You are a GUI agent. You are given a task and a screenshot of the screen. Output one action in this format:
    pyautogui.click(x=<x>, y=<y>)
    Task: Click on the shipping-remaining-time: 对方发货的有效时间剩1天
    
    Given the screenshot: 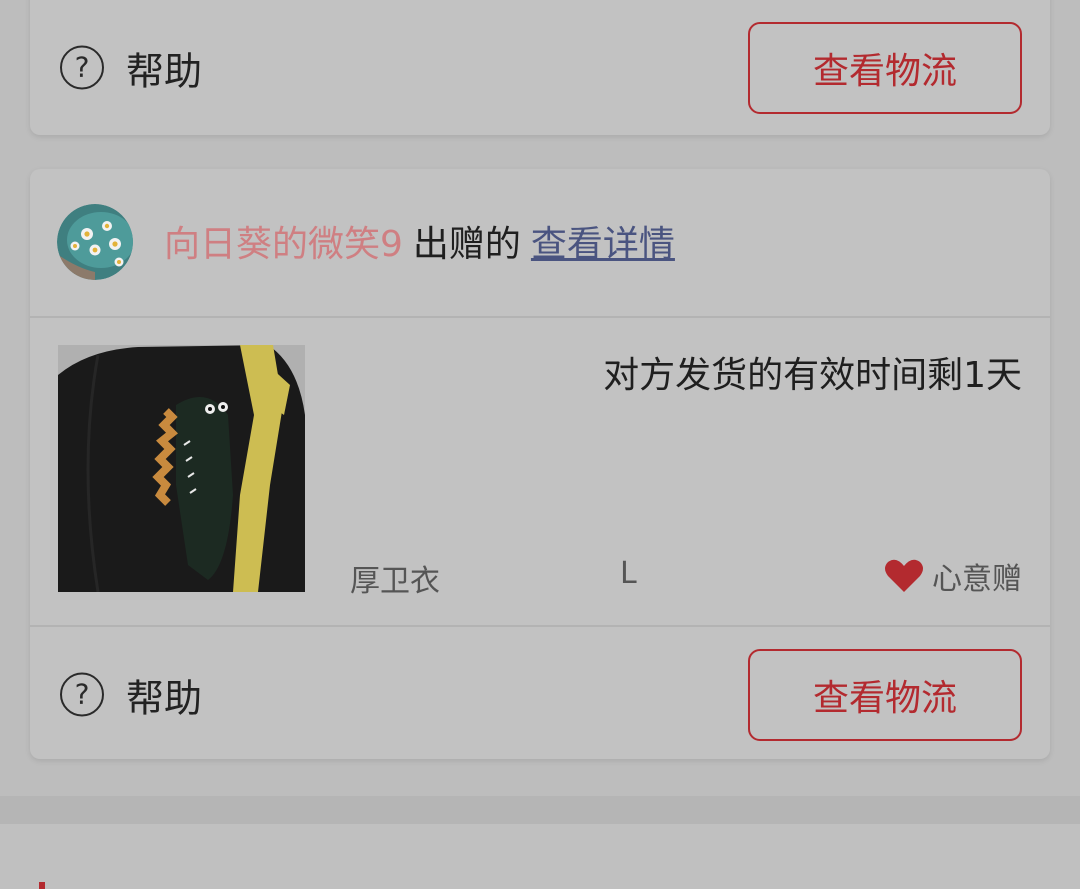 What is the action you would take?
    pyautogui.click(x=812, y=375)
    